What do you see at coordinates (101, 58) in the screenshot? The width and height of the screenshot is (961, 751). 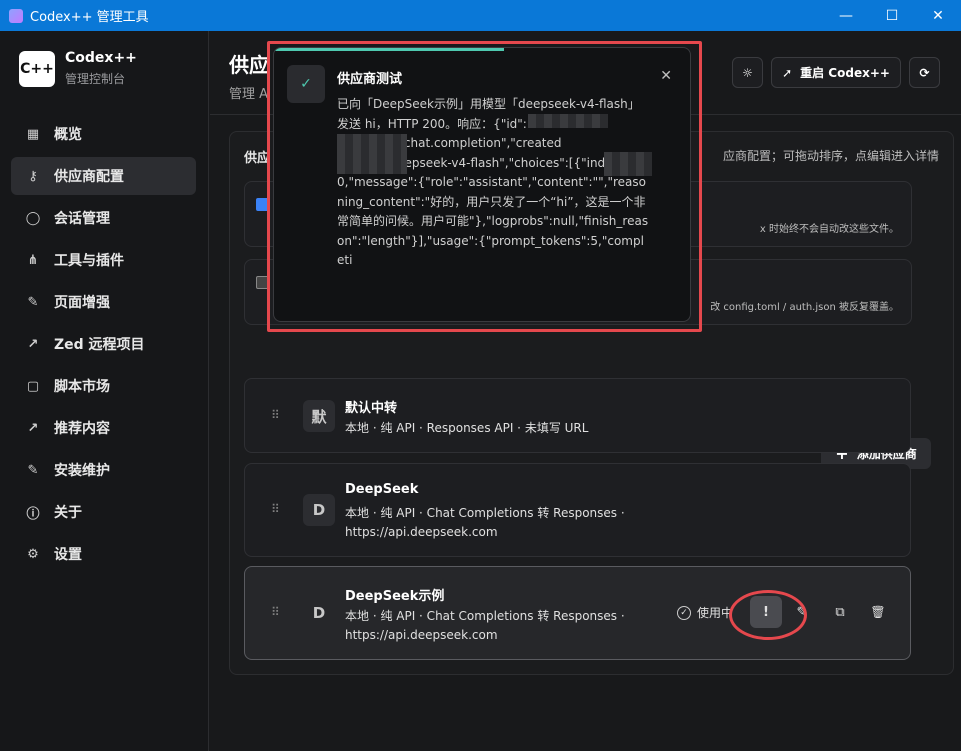 I see `brand-name: Codex++` at bounding box center [101, 58].